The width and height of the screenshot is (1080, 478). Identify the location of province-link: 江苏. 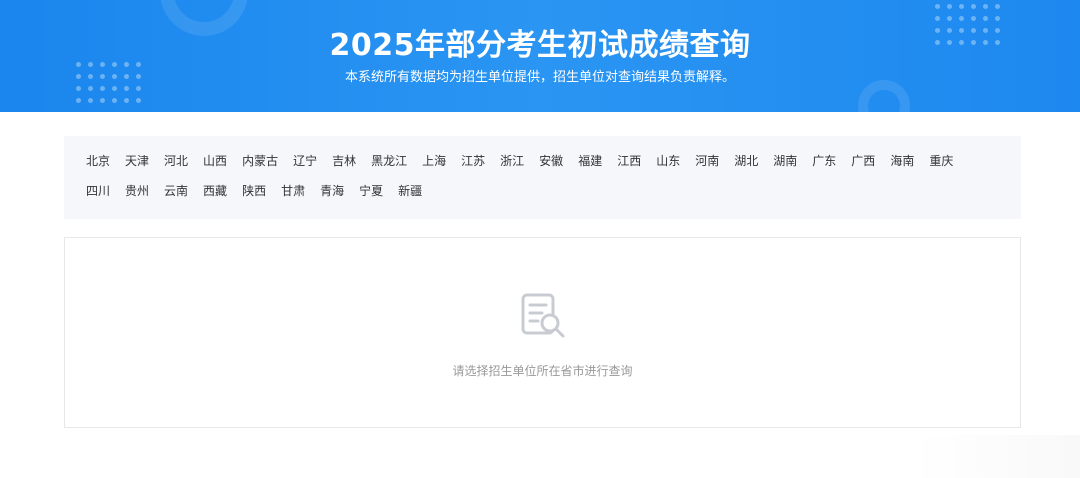
(473, 161).